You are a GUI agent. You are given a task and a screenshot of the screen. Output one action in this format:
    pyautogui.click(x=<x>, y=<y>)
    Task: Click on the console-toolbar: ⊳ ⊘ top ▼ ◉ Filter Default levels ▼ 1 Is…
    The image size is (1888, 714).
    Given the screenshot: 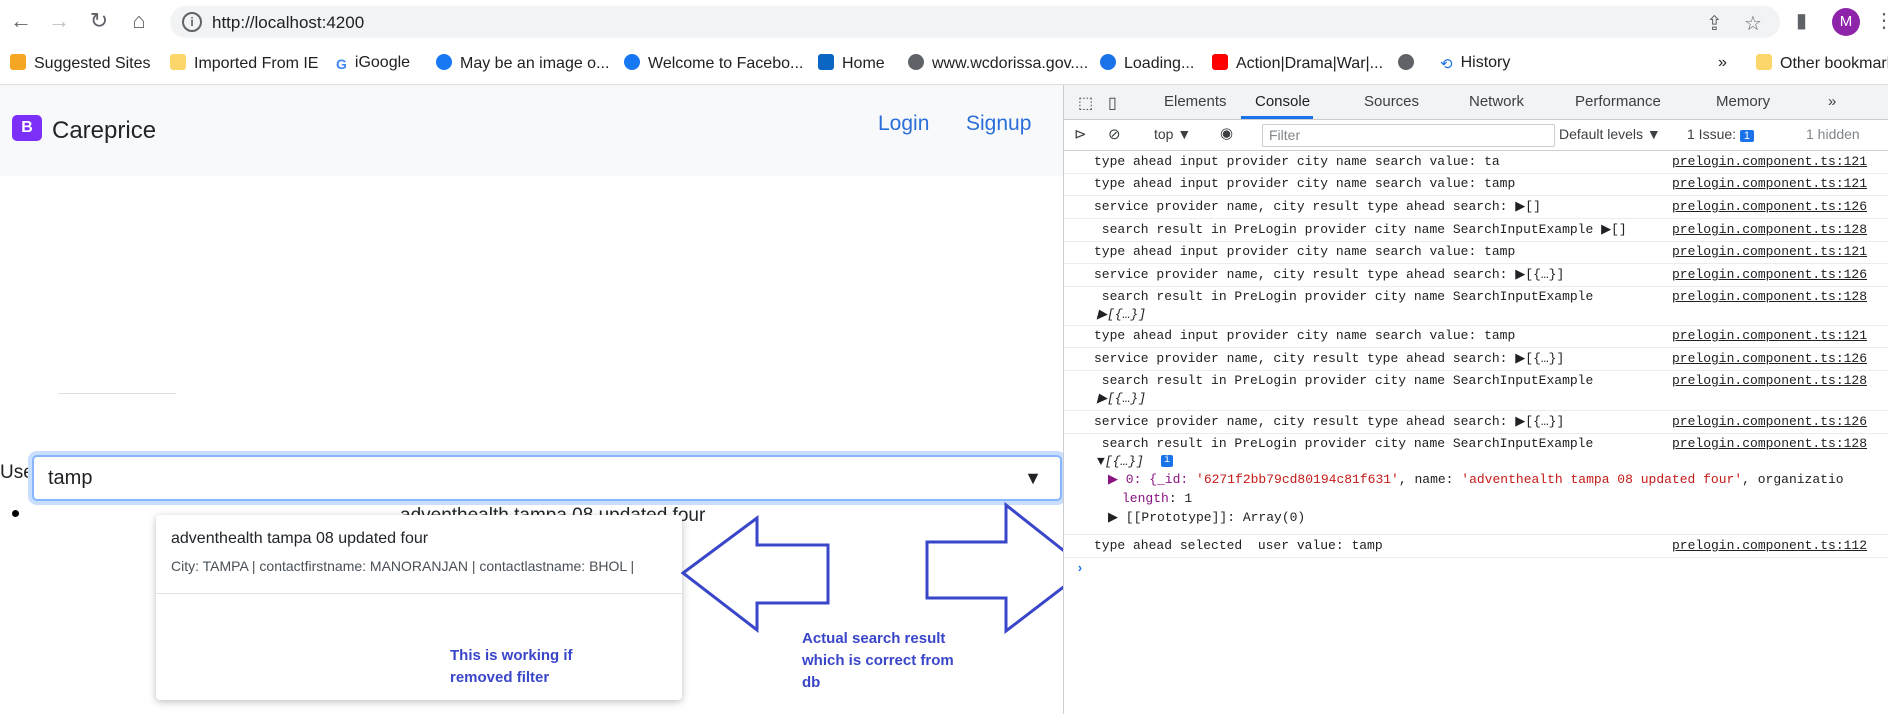 What is the action you would take?
    pyautogui.click(x=1476, y=135)
    